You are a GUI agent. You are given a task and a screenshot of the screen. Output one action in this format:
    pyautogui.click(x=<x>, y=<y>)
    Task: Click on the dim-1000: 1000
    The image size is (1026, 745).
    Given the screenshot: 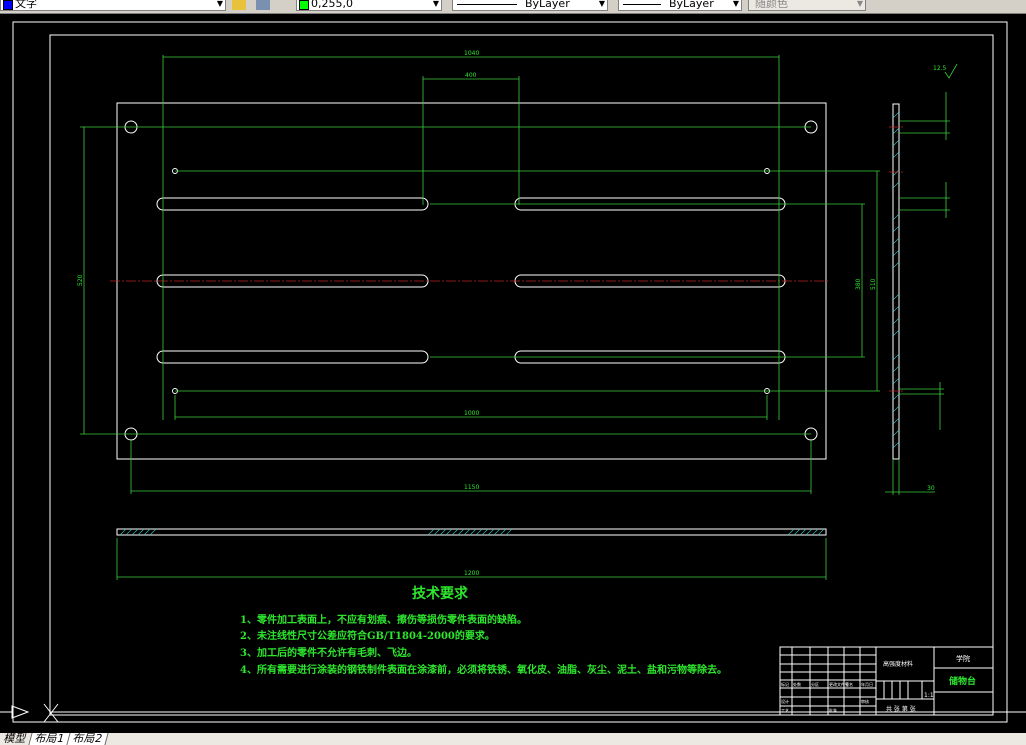 What is the action you would take?
    pyautogui.click(x=471, y=413)
    